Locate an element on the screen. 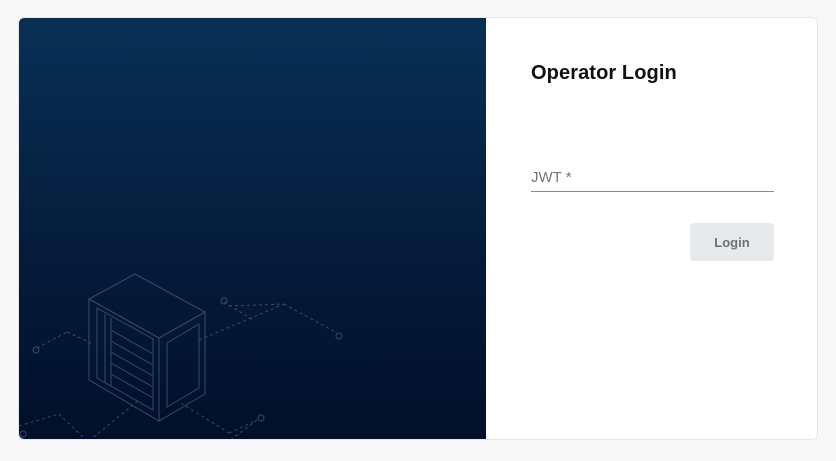 The width and height of the screenshot is (836, 461). jwt-field: JWT * is located at coordinates (652, 178).